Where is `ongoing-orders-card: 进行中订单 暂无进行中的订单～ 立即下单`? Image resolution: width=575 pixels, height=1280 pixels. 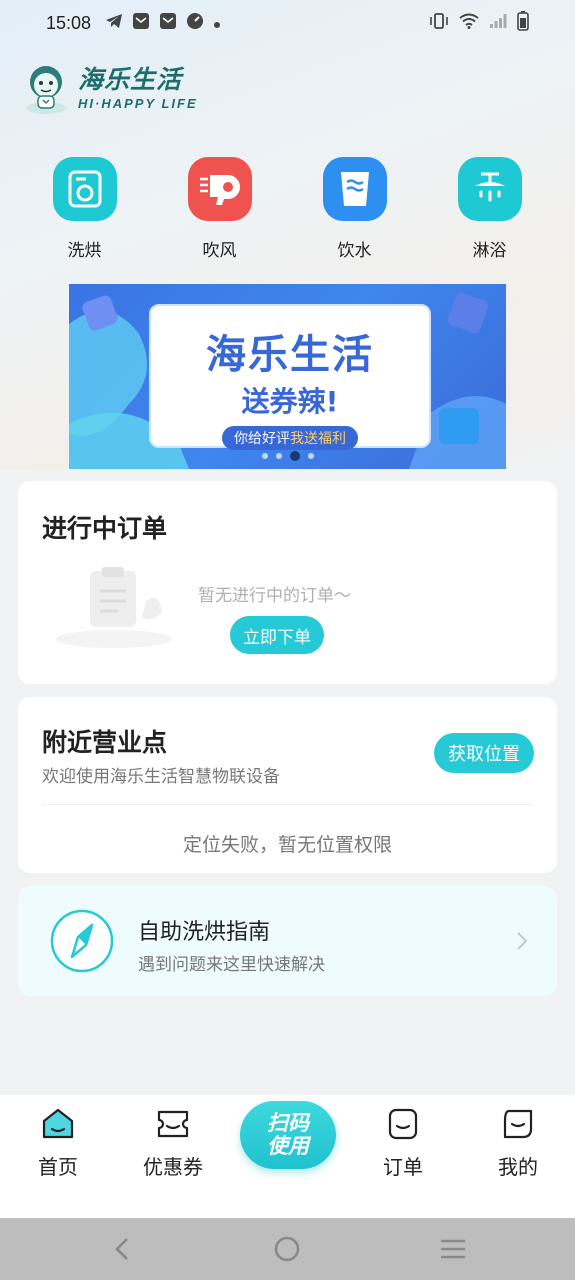
ongoing-orders-card: 进行中订单 暂无进行中的订单～ 立即下单 is located at coordinates (287, 582).